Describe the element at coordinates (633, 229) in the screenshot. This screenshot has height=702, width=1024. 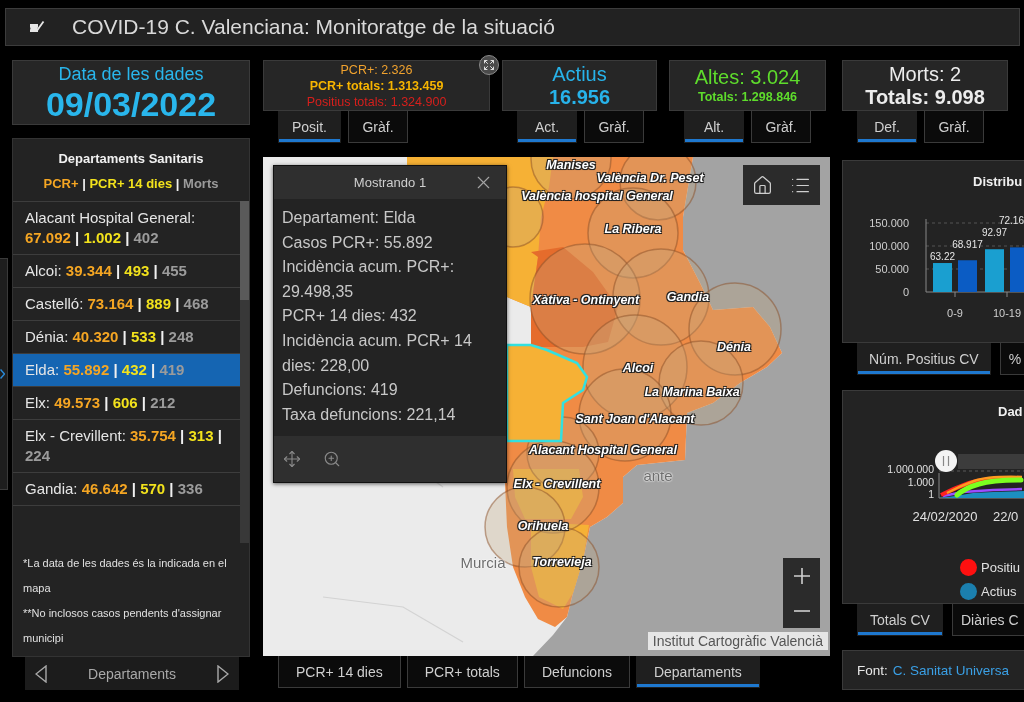
I see `map-label: La Ribera` at that location.